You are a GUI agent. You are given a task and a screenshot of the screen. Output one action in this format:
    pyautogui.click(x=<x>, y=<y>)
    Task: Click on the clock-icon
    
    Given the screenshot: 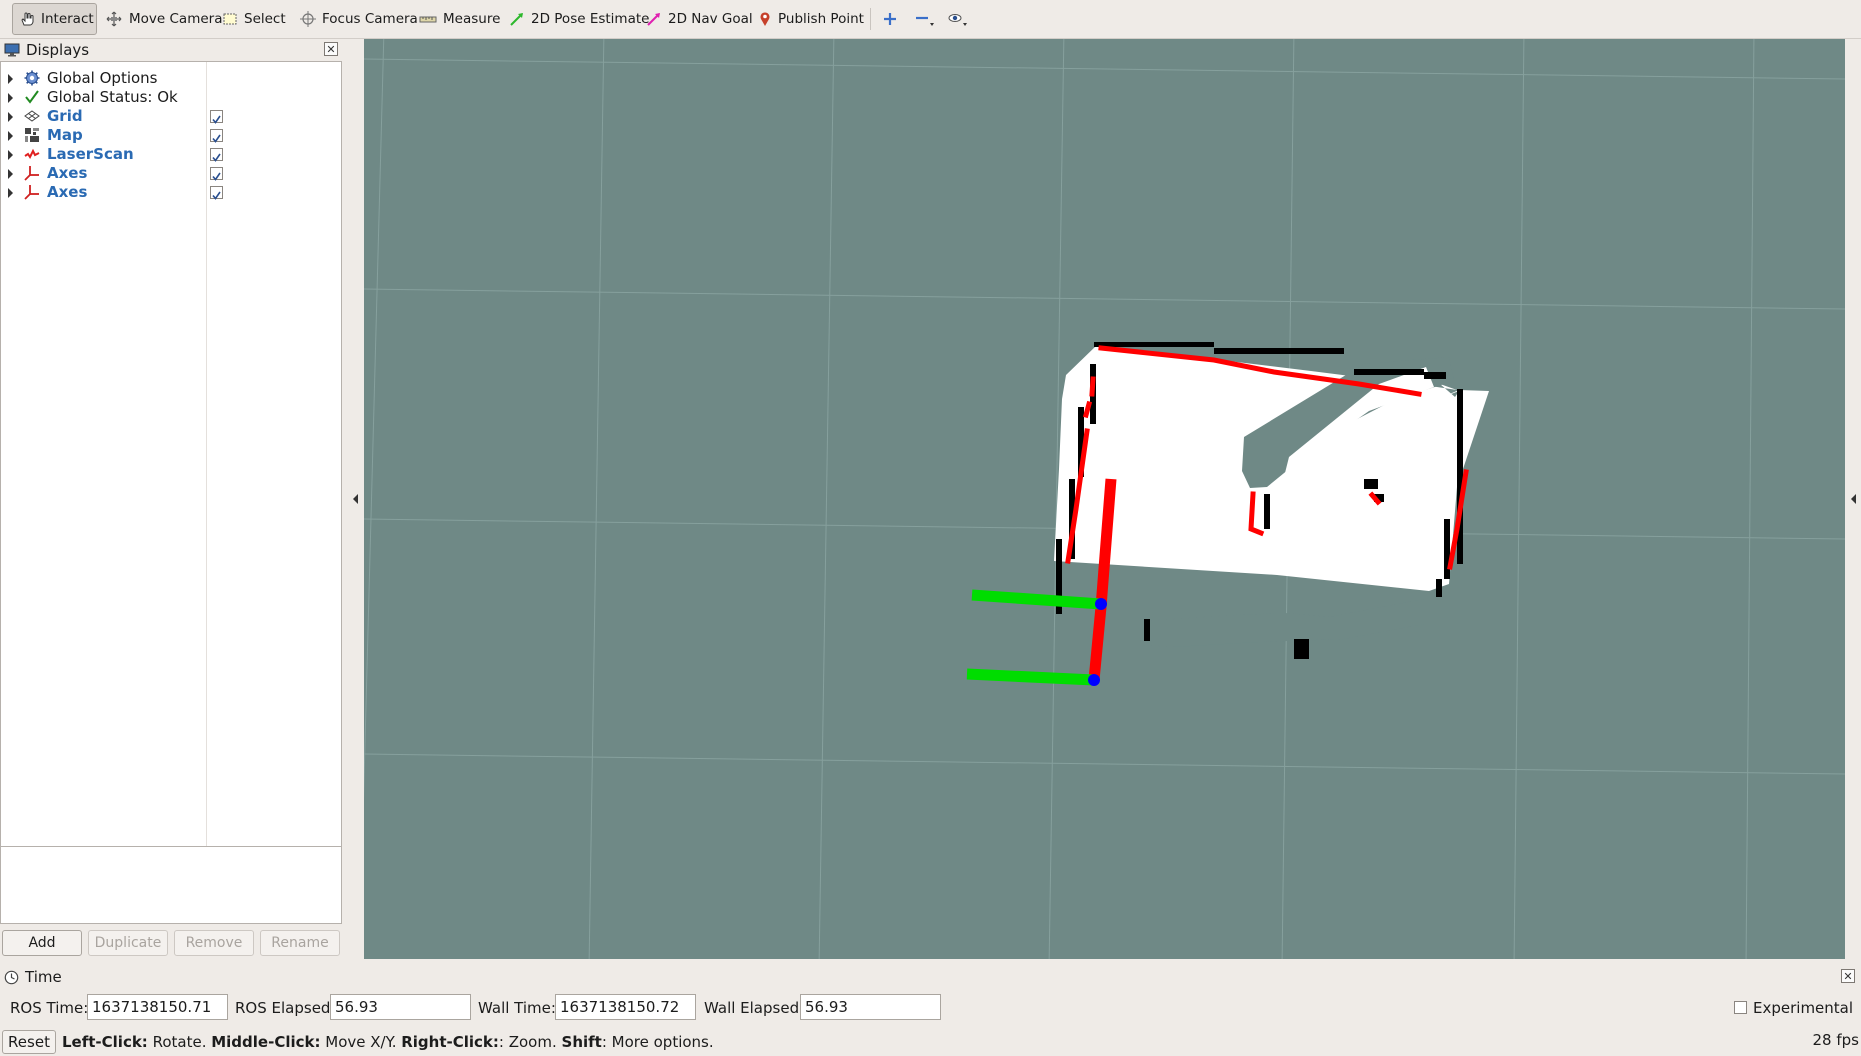 What is the action you would take?
    pyautogui.click(x=11, y=977)
    